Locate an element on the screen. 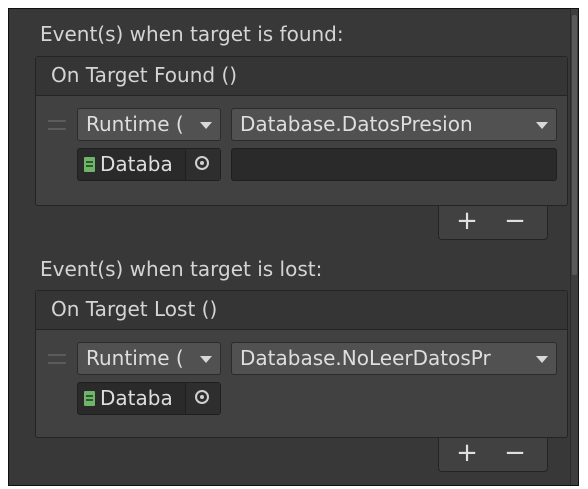  function-dropdown: Database.DatosPresion is located at coordinates (394, 124).